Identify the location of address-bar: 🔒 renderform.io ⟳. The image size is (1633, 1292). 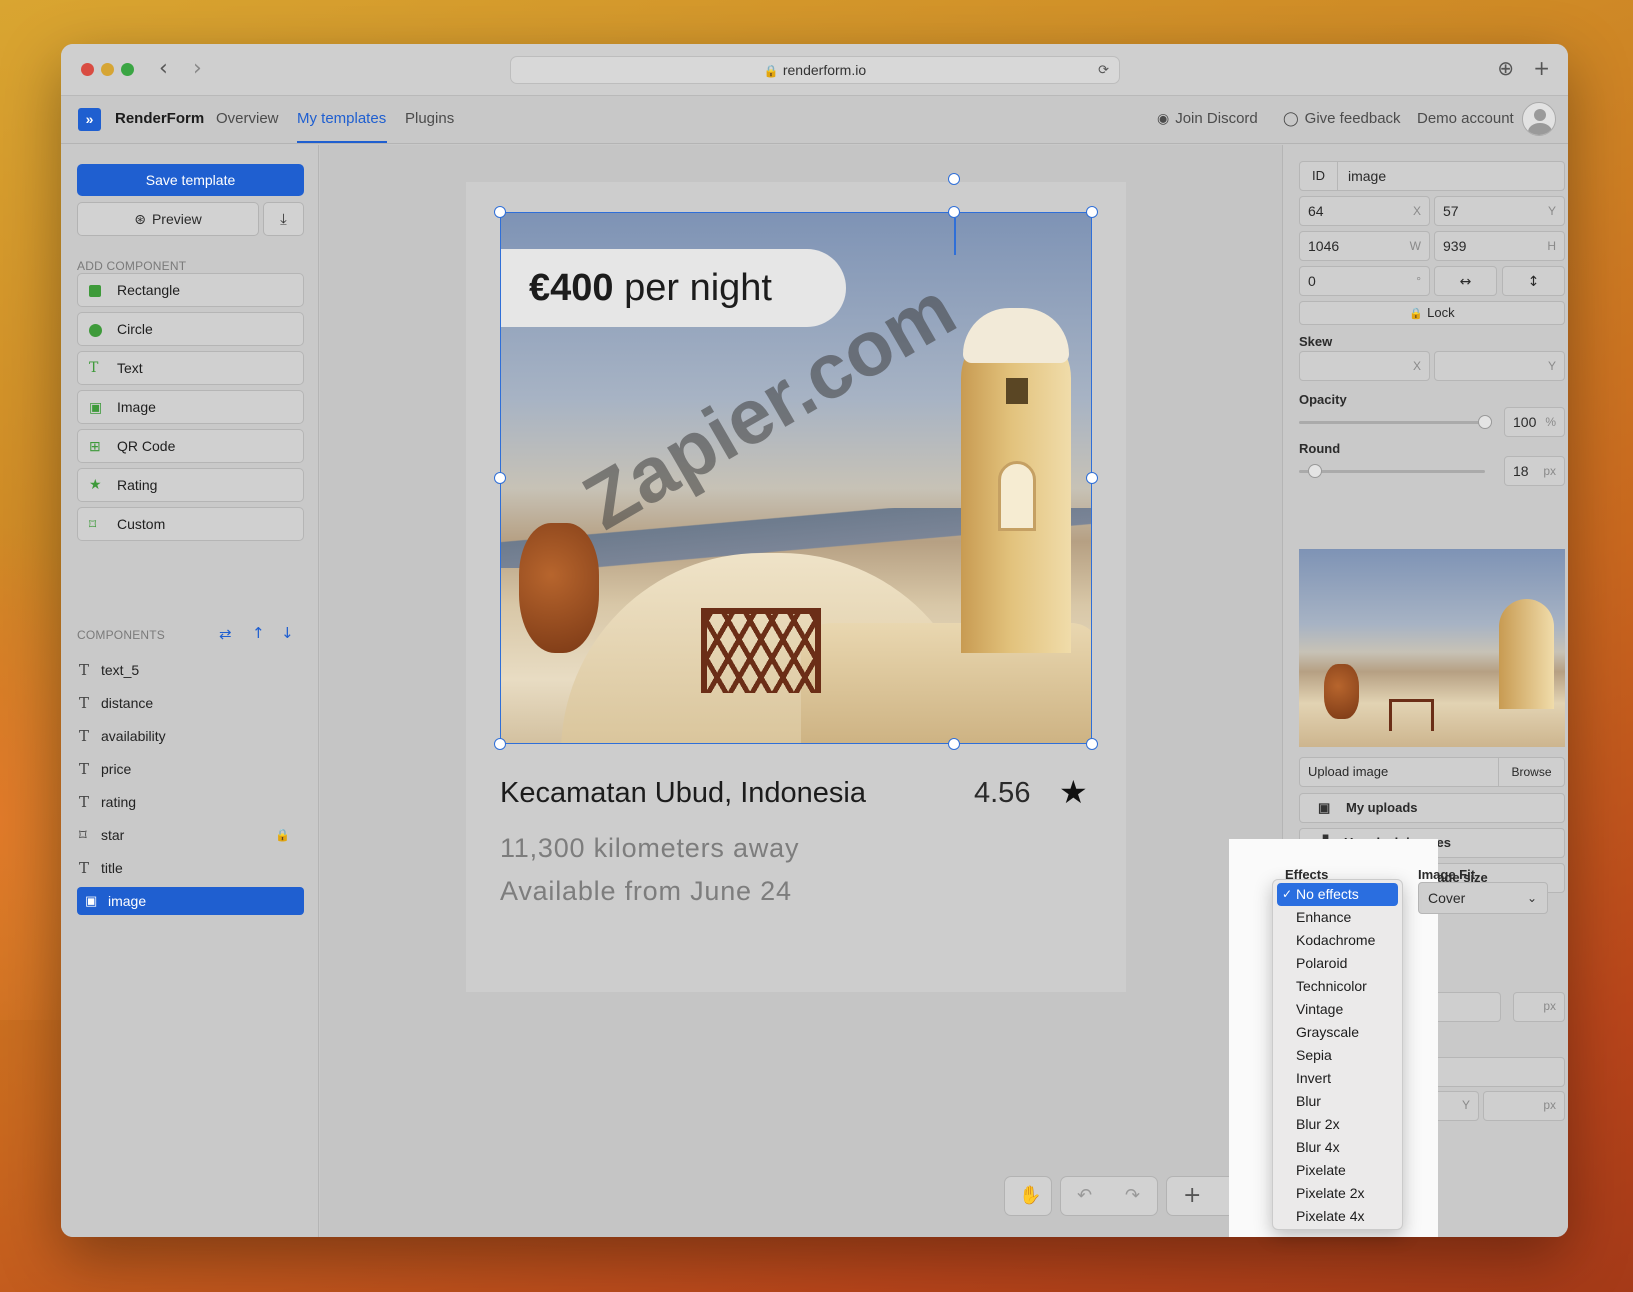
(815, 70).